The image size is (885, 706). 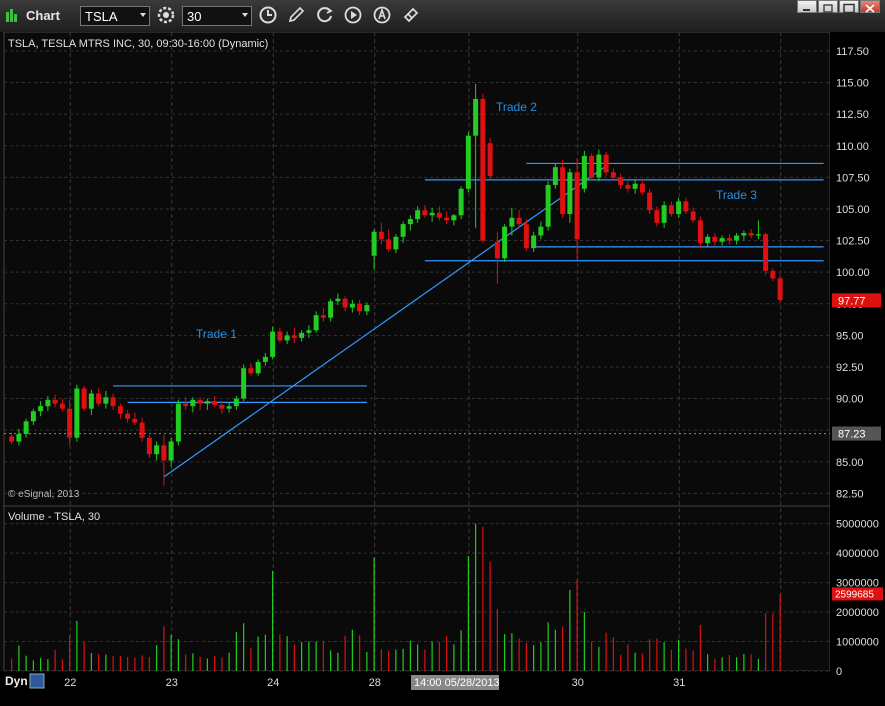 What do you see at coordinates (37, 681) in the screenshot?
I see `dynamic-toggle-icon` at bounding box center [37, 681].